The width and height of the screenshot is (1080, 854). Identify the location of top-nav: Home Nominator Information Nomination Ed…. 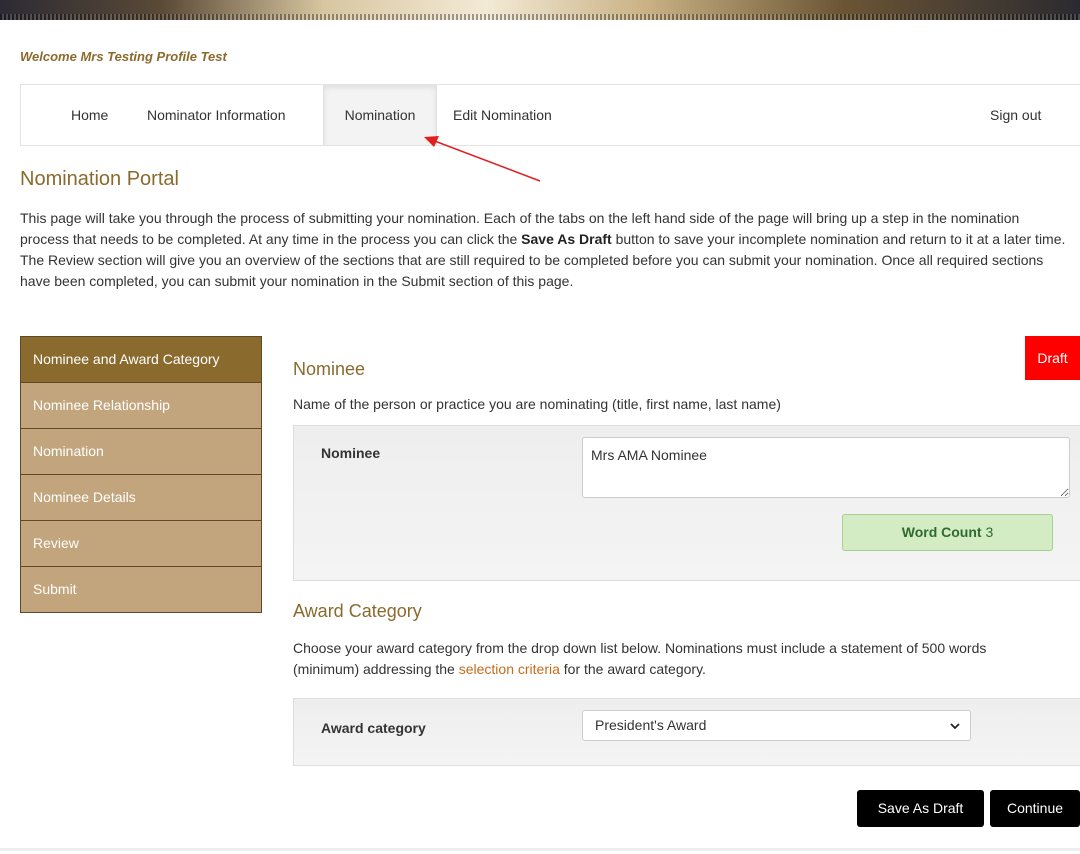
(550, 115).